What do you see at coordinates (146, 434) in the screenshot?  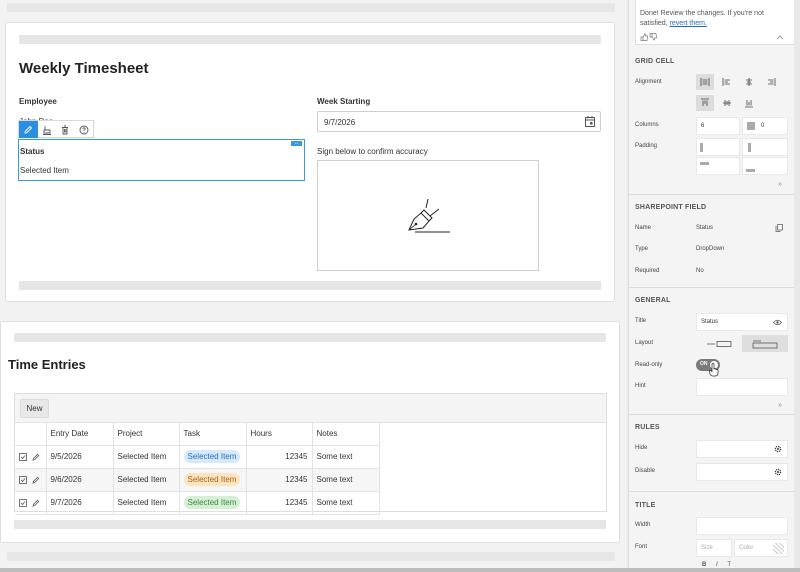 I see `column-header: Project` at bounding box center [146, 434].